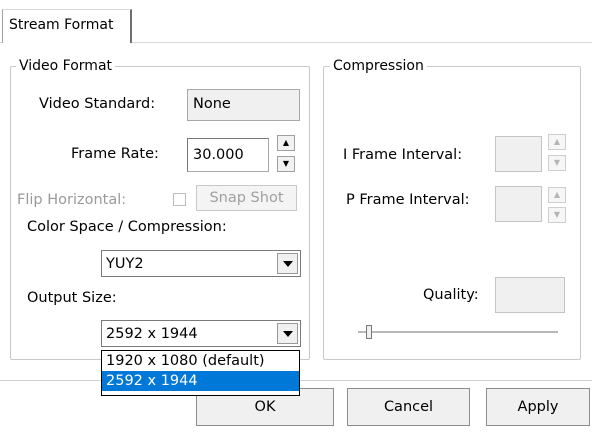 This screenshot has height=433, width=592. I want to click on output-size-label: Output Size:, so click(72, 298).